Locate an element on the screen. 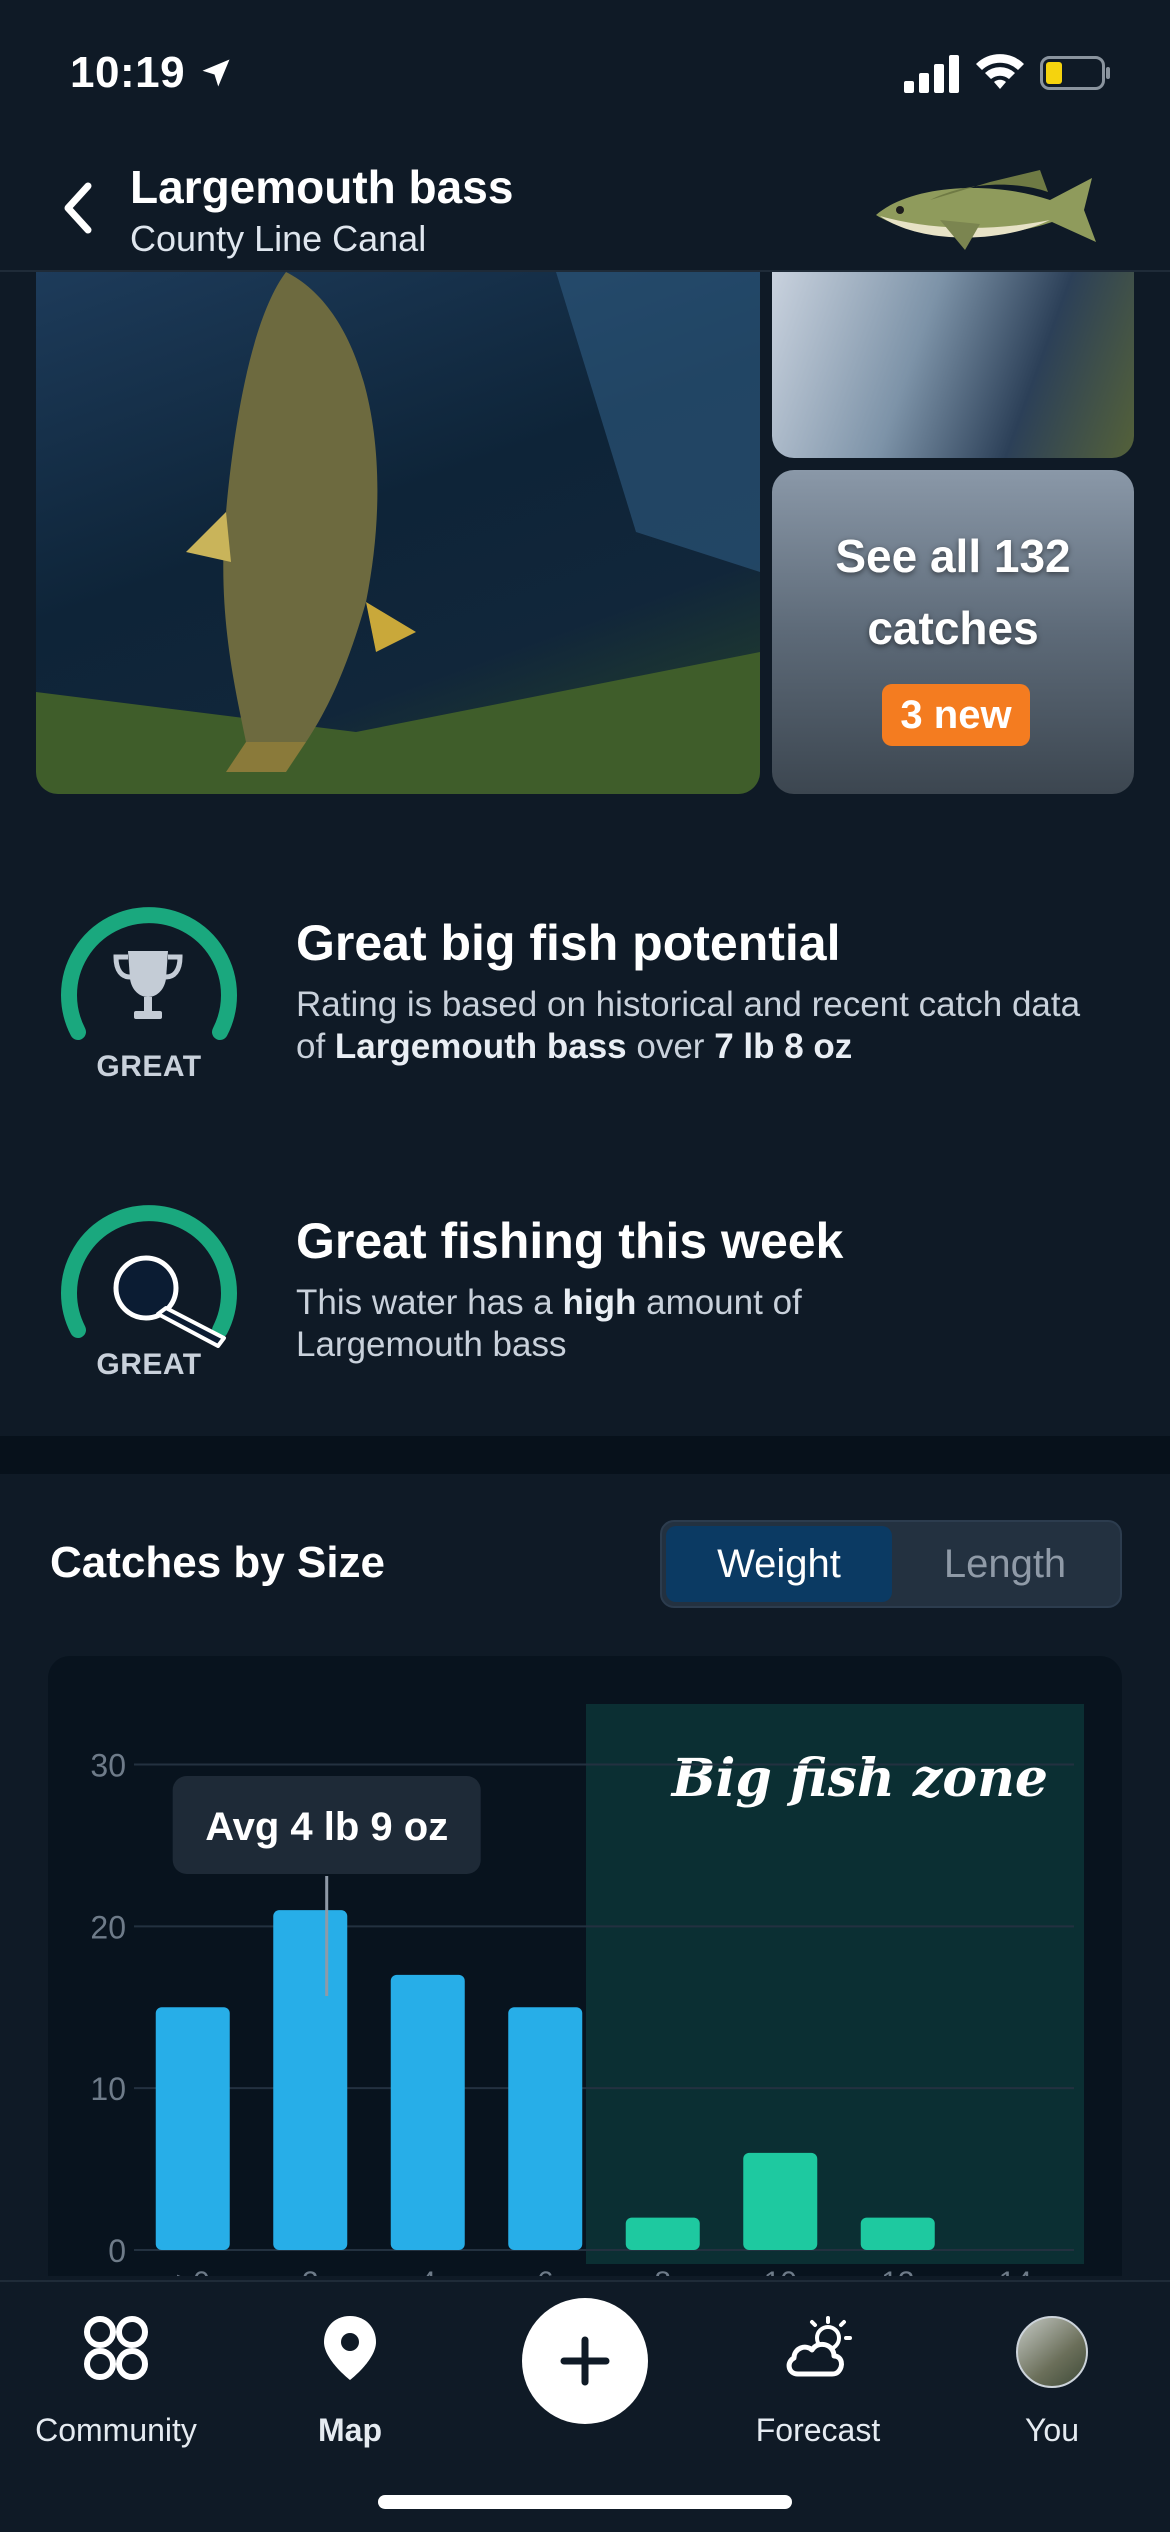 Image resolution: width=1170 pixels, height=2532 pixels. nav-forecast: Forecast is located at coordinates (818, 2375).